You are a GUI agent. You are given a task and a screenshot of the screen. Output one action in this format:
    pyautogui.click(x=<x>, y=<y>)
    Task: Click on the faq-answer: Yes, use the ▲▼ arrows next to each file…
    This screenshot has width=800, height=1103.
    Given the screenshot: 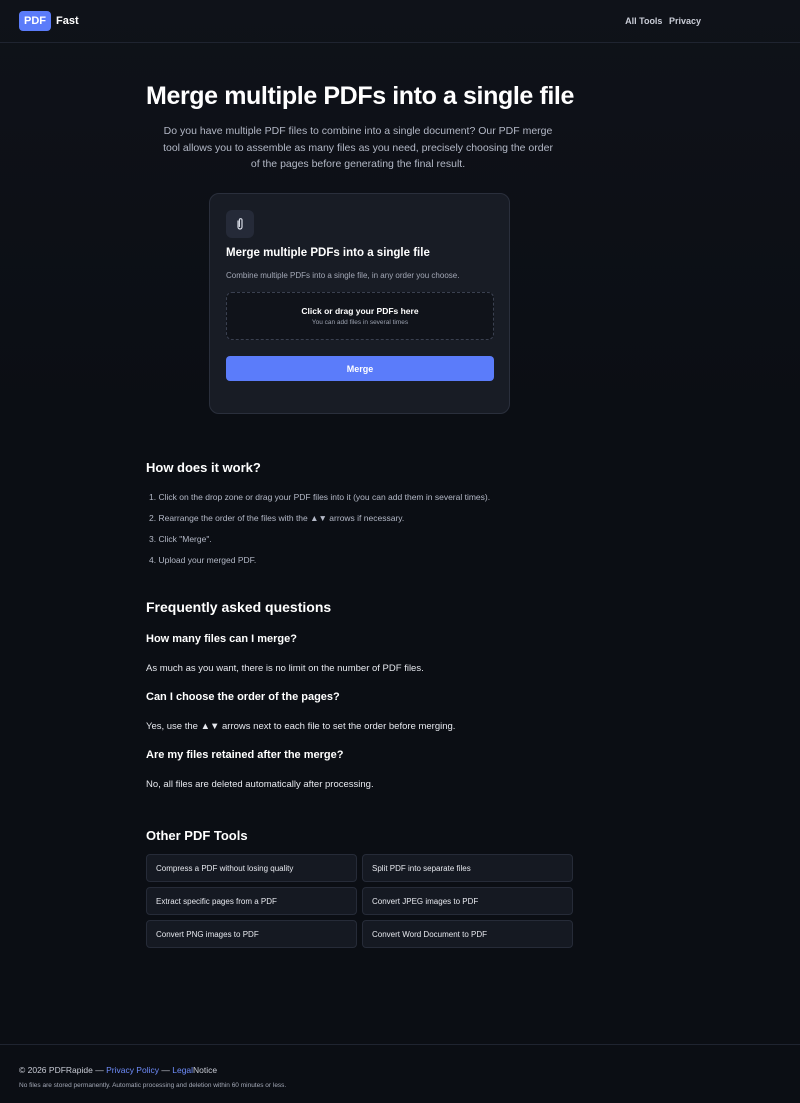 What is the action you would take?
    pyautogui.click(x=301, y=726)
    